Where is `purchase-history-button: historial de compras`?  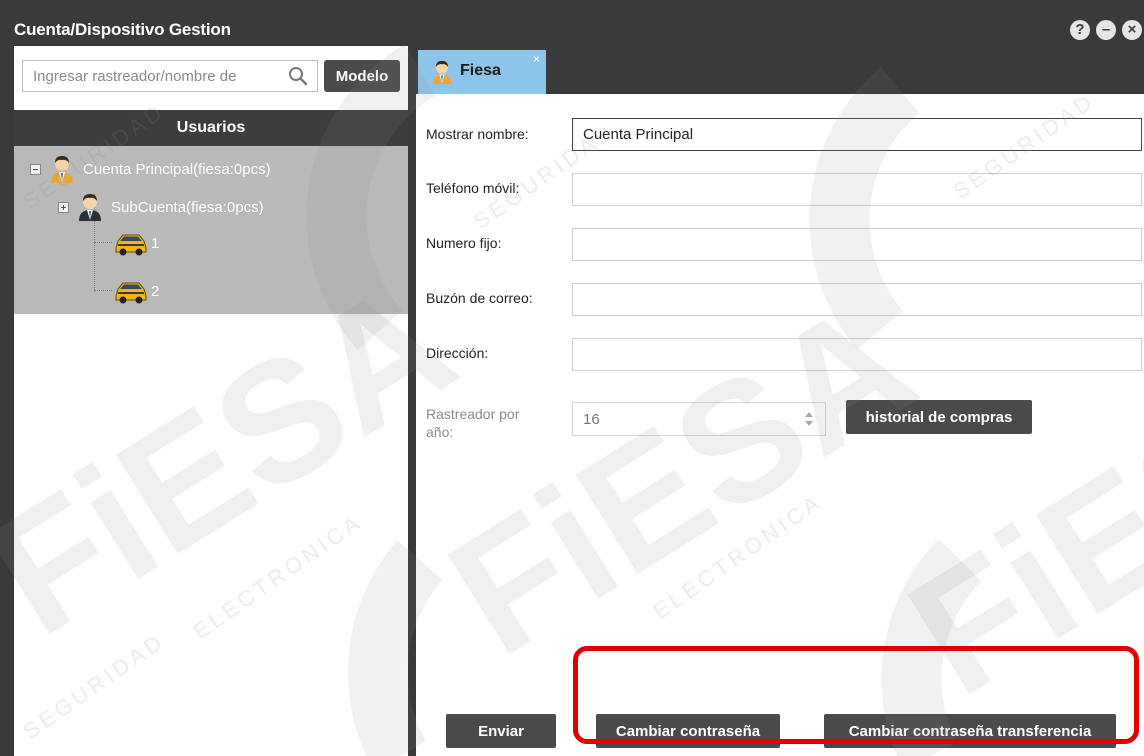
purchase-history-button: historial de compras is located at coordinates (939, 417).